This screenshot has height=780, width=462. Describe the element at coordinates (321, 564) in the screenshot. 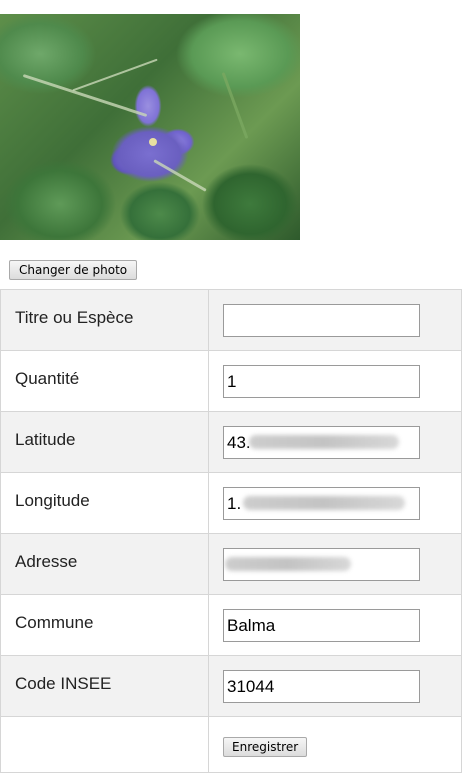

I see `address-input` at that location.